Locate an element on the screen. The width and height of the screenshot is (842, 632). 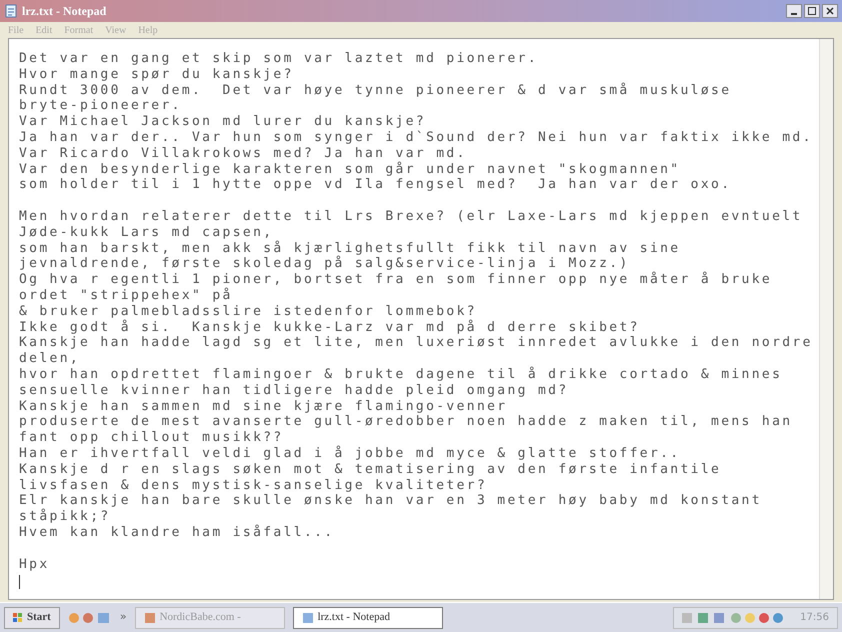
text-line: produserte de mest avanserte gull-øredobber noen hadde z maken til, mens han is located at coordinates (405, 422).